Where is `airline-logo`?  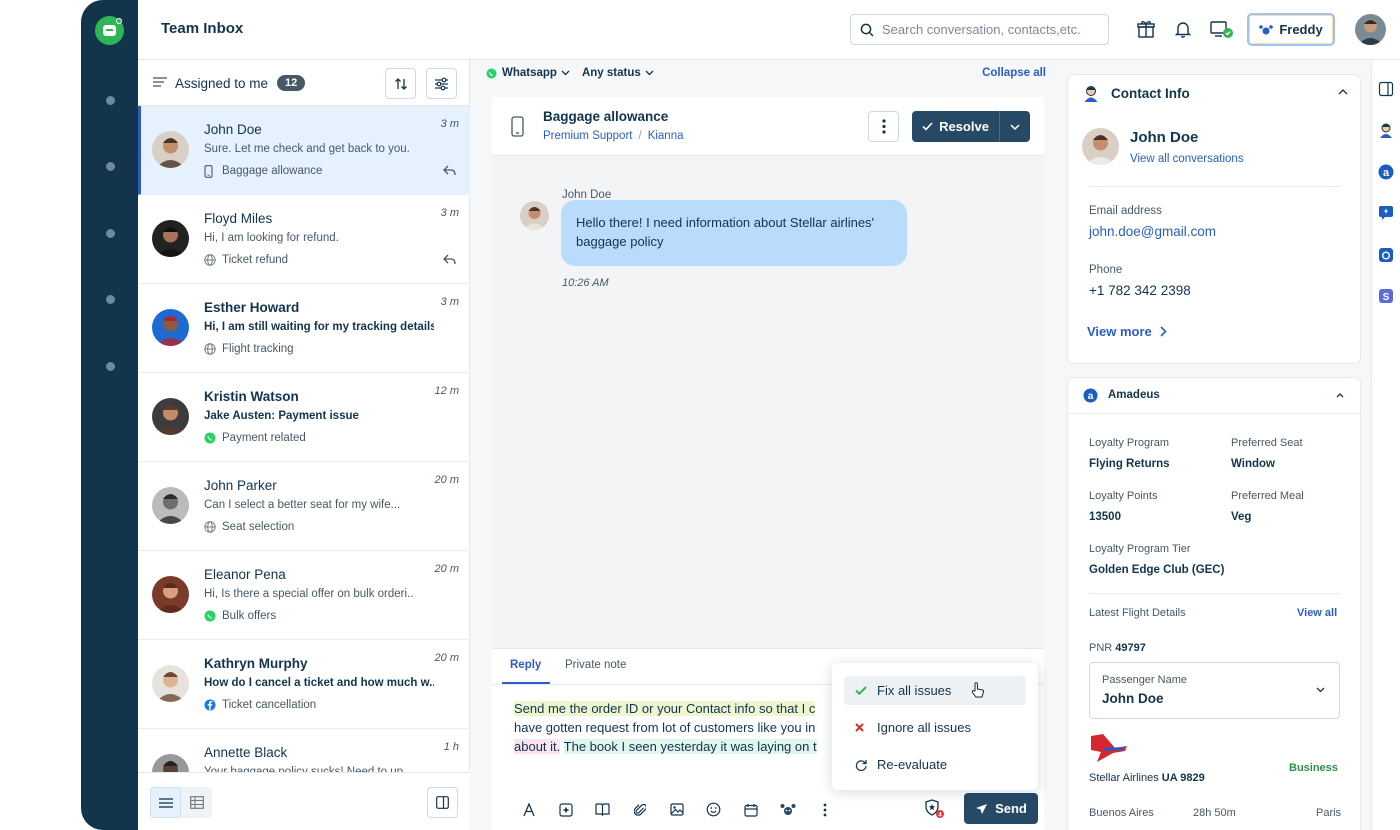 airline-logo is located at coordinates (1109, 748).